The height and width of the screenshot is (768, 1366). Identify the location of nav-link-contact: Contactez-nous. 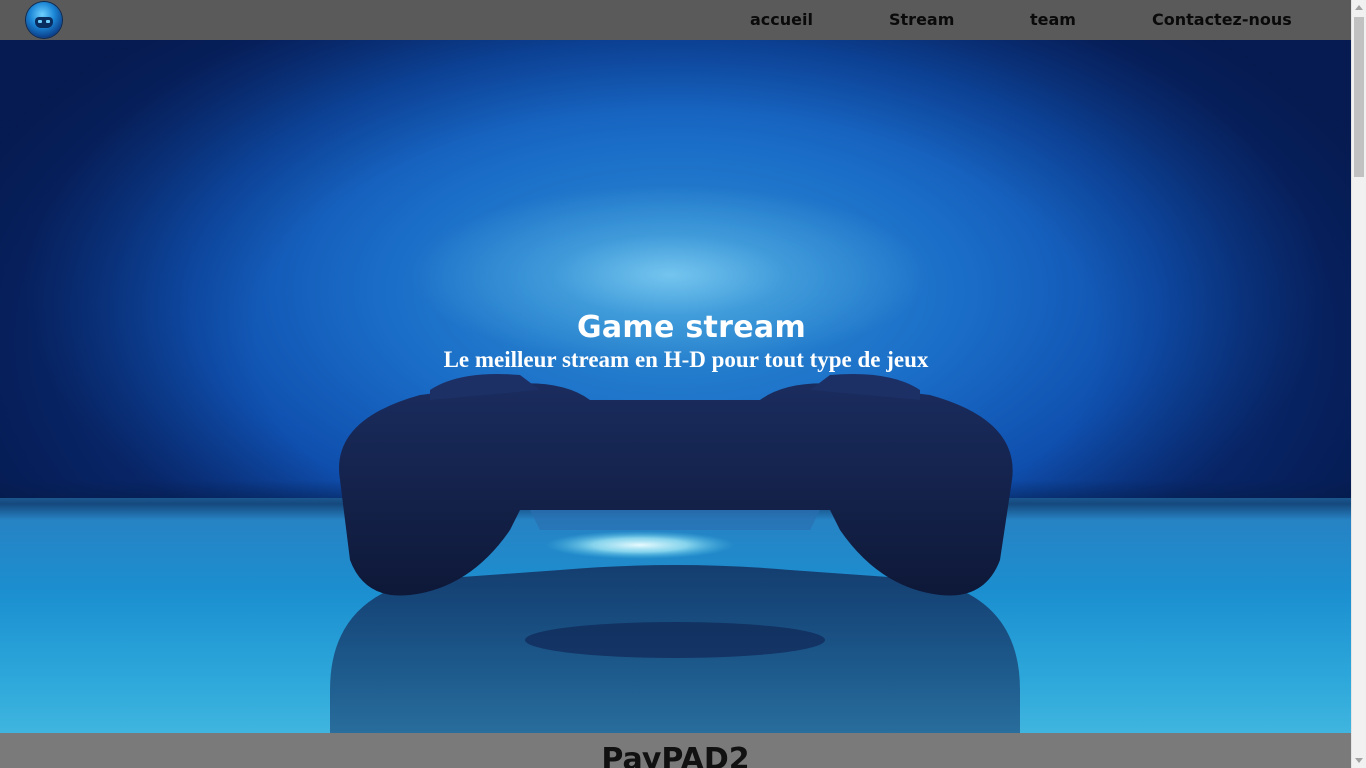
(1222, 20).